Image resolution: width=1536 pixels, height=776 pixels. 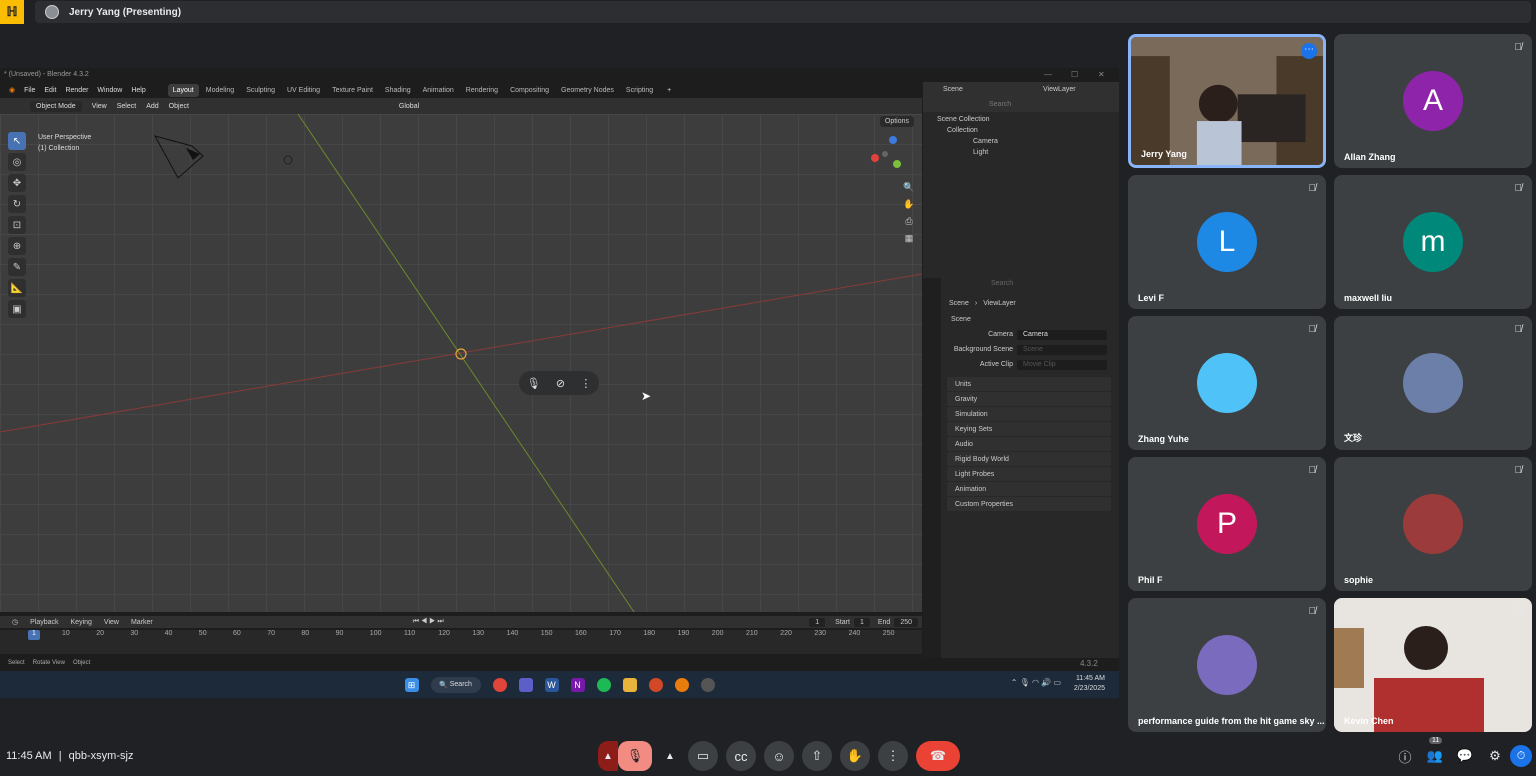 What do you see at coordinates (779, 756) in the screenshot?
I see `emoji-reaction-button: ☺` at bounding box center [779, 756].